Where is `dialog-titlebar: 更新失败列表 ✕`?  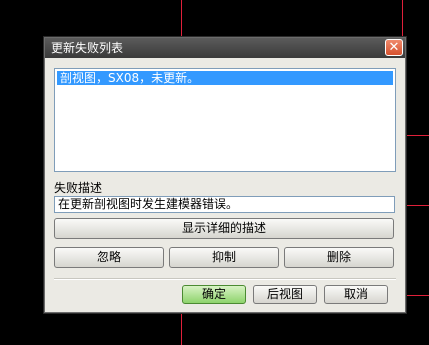
dialog-titlebar: 更新失败列表 ✕ is located at coordinates (225, 48).